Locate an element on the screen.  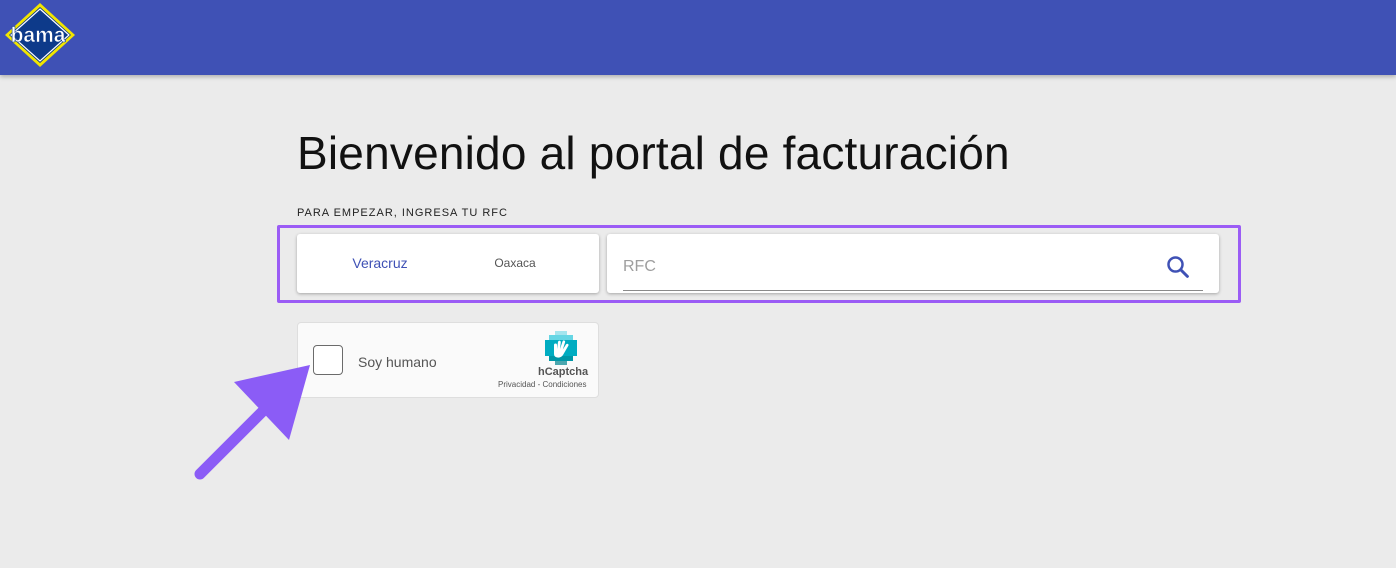
search-button is located at coordinates (1178, 267).